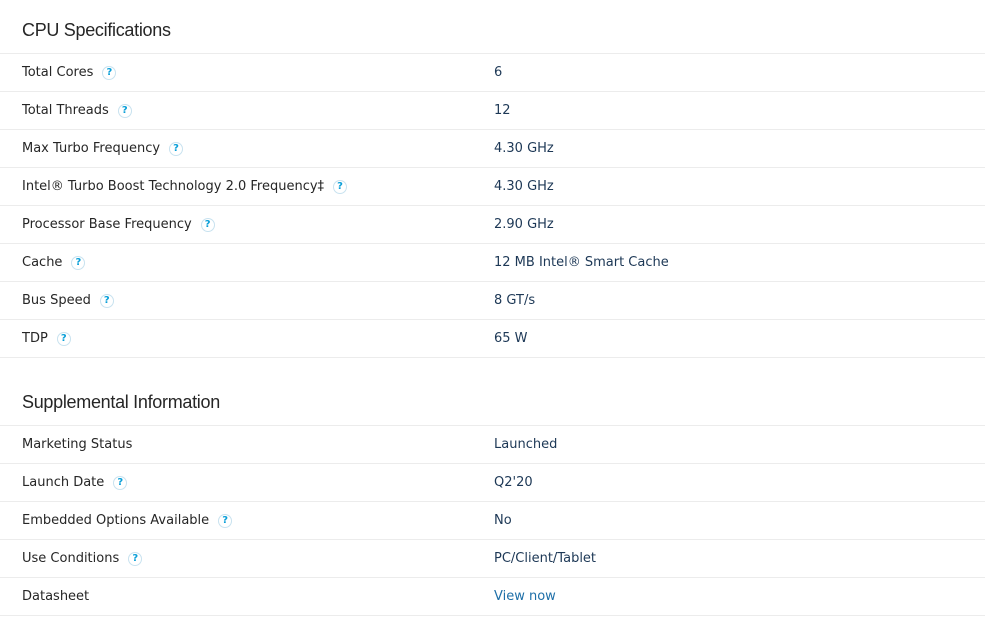 The height and width of the screenshot is (621, 987). I want to click on spec-label: Datasheet, so click(56, 596).